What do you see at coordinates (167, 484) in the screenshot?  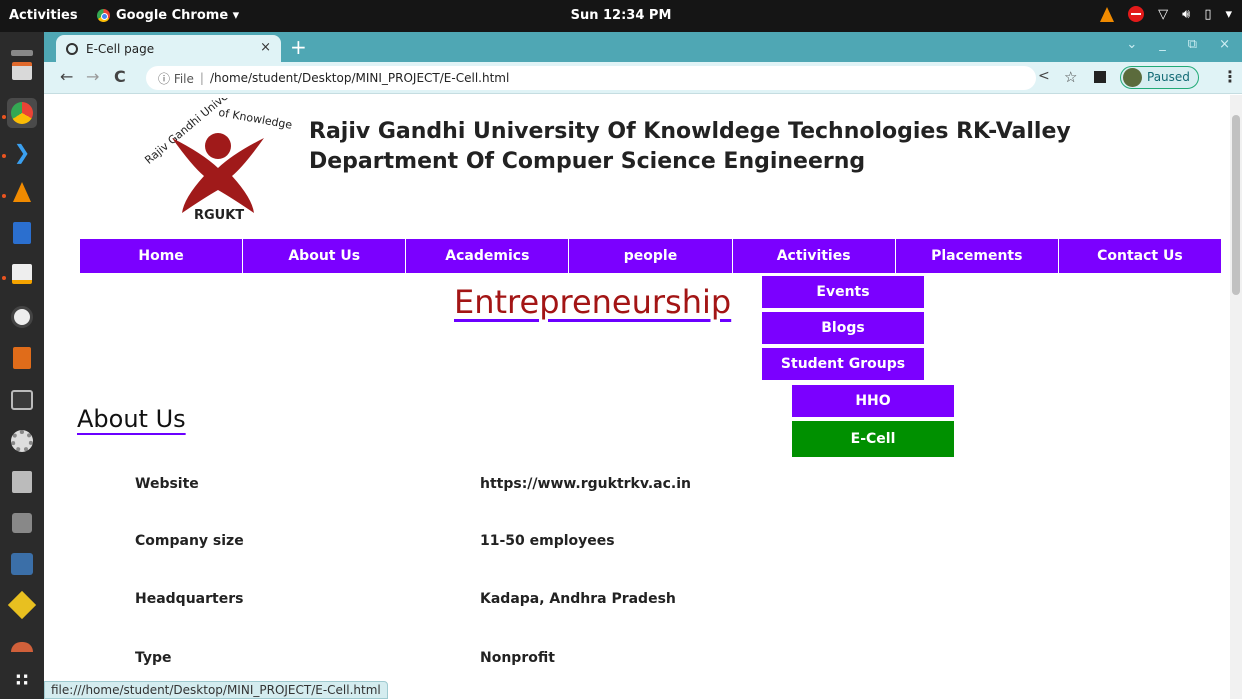 I see `info-key: Website` at bounding box center [167, 484].